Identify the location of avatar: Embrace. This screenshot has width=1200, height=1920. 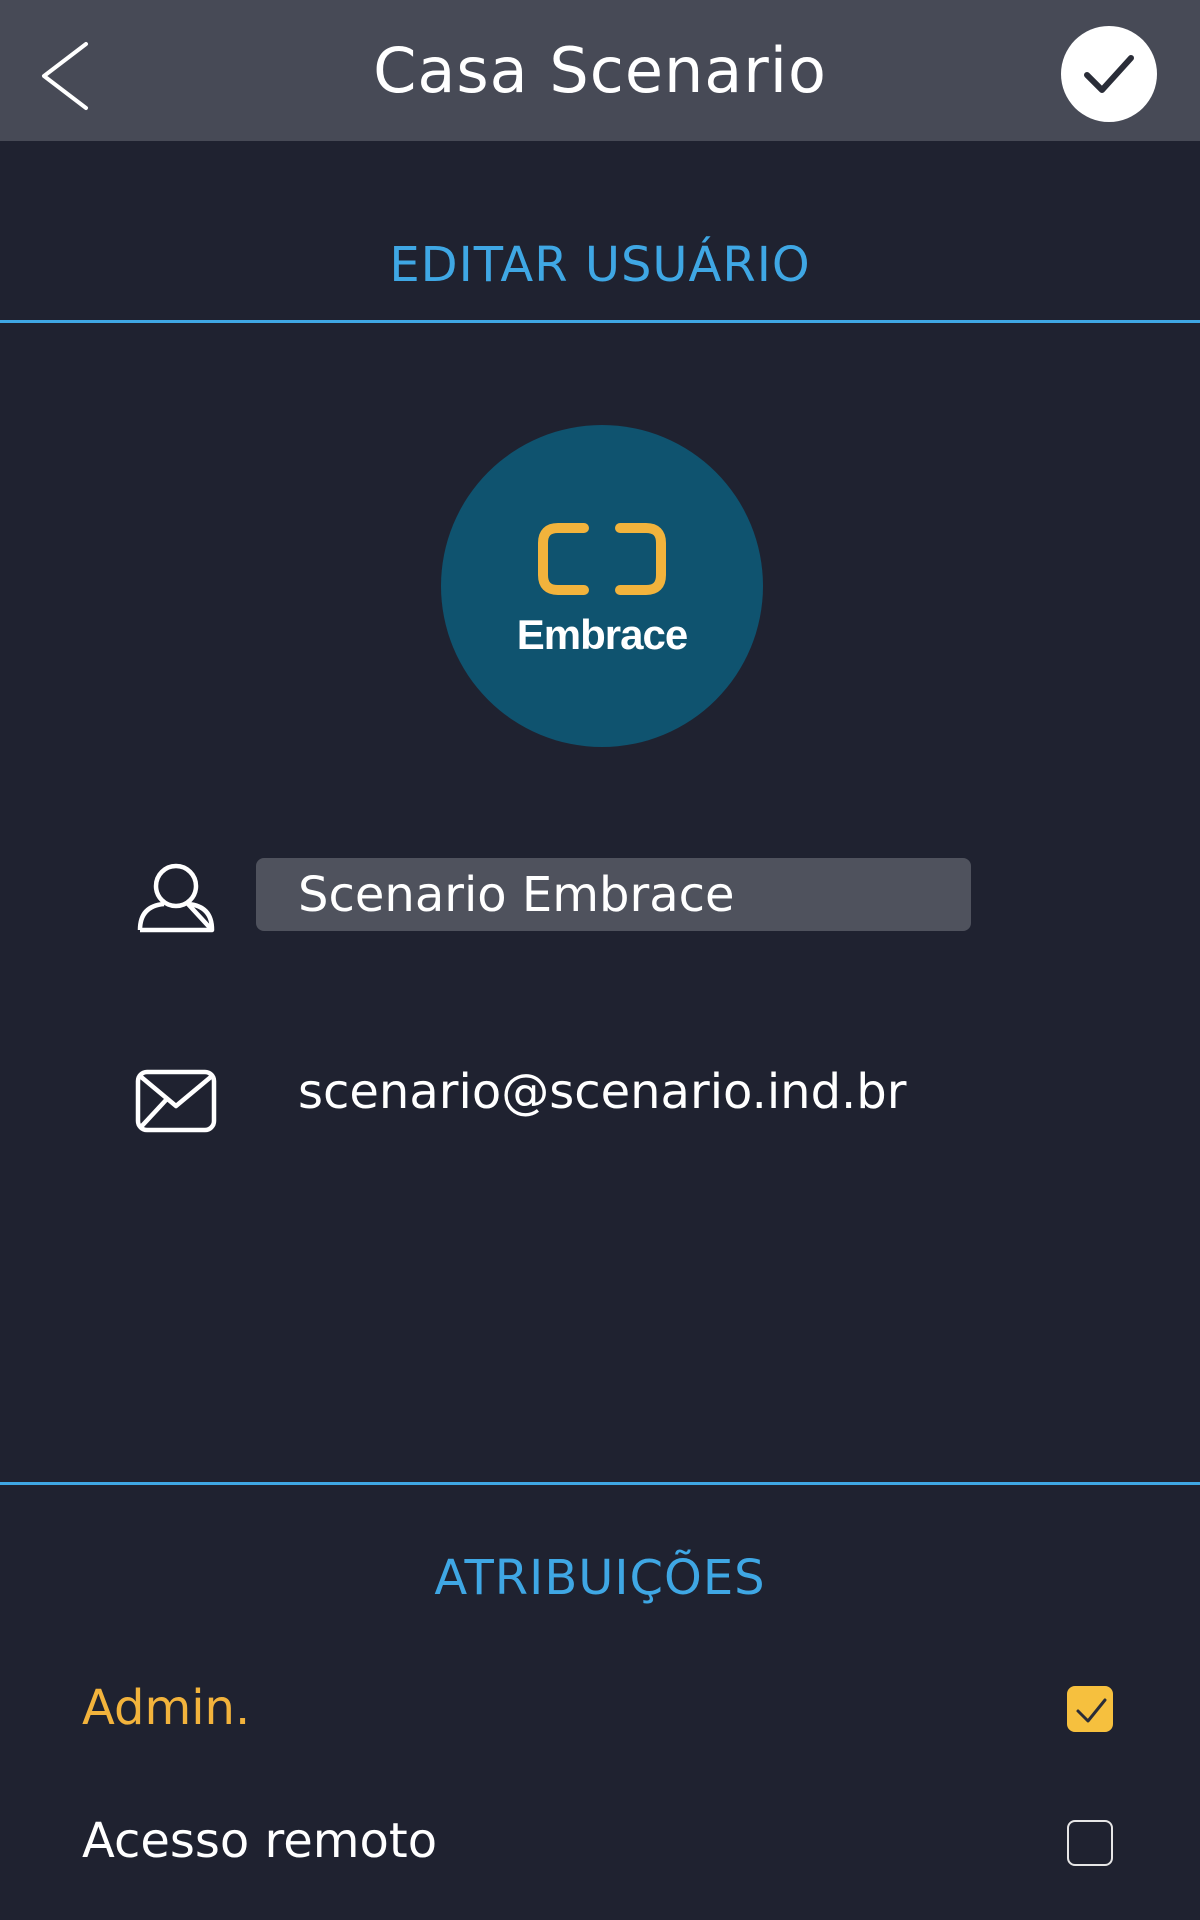
(602, 586).